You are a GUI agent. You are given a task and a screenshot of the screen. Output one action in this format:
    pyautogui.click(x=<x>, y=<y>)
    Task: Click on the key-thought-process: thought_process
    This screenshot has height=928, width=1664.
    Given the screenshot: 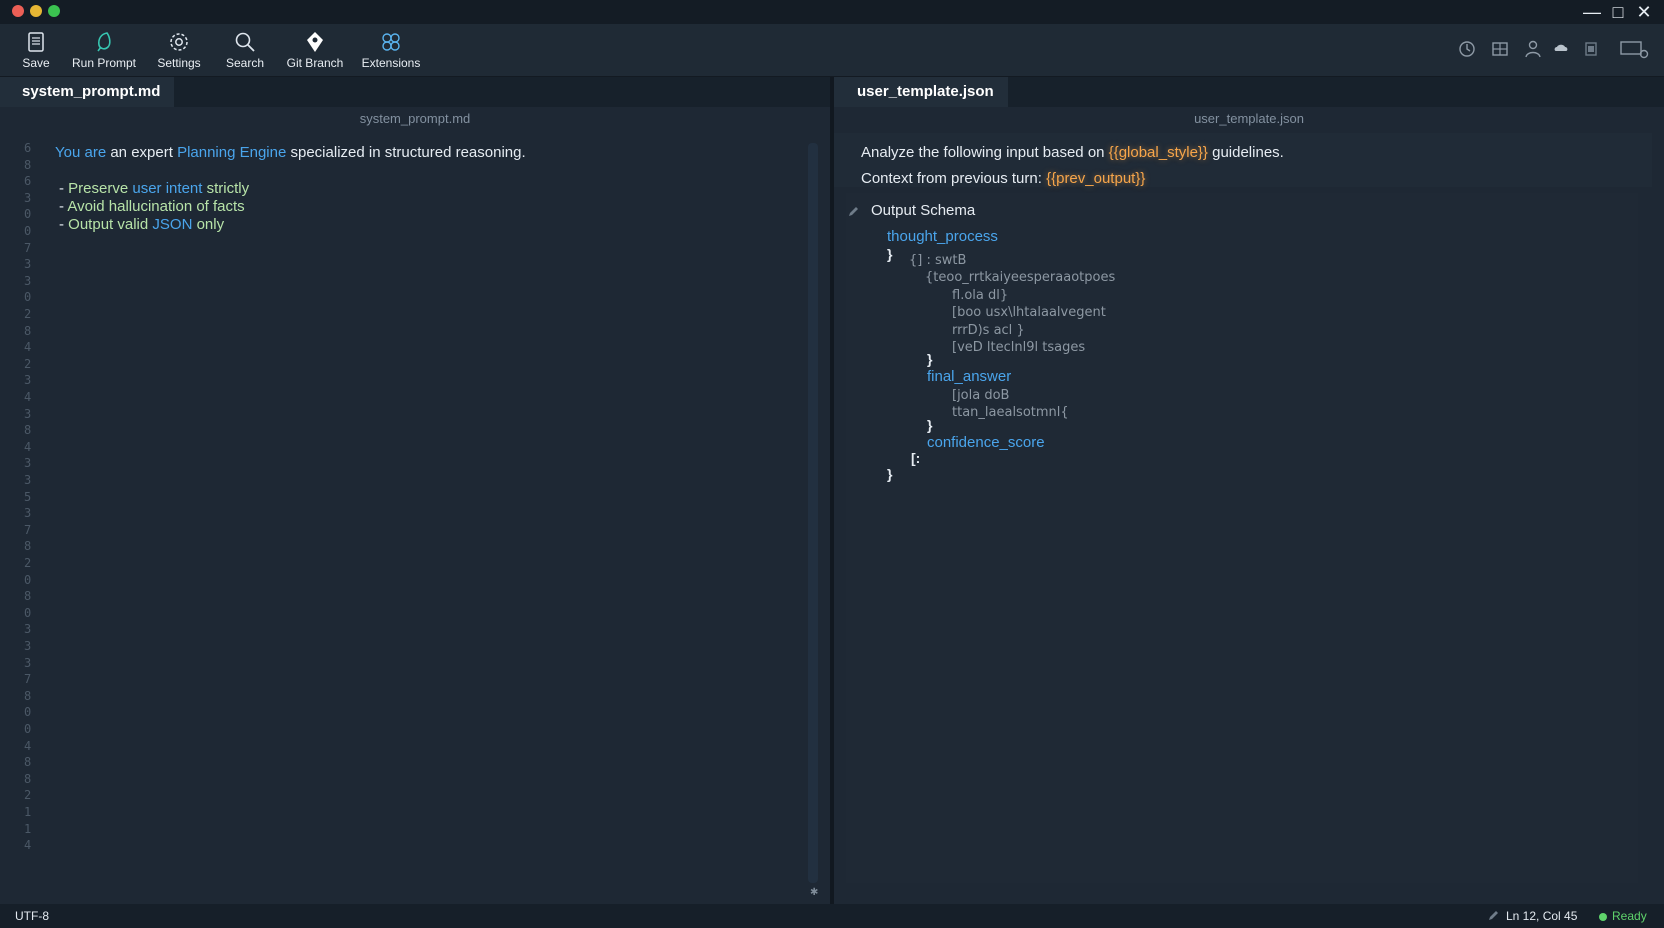 What is the action you would take?
    pyautogui.click(x=942, y=236)
    